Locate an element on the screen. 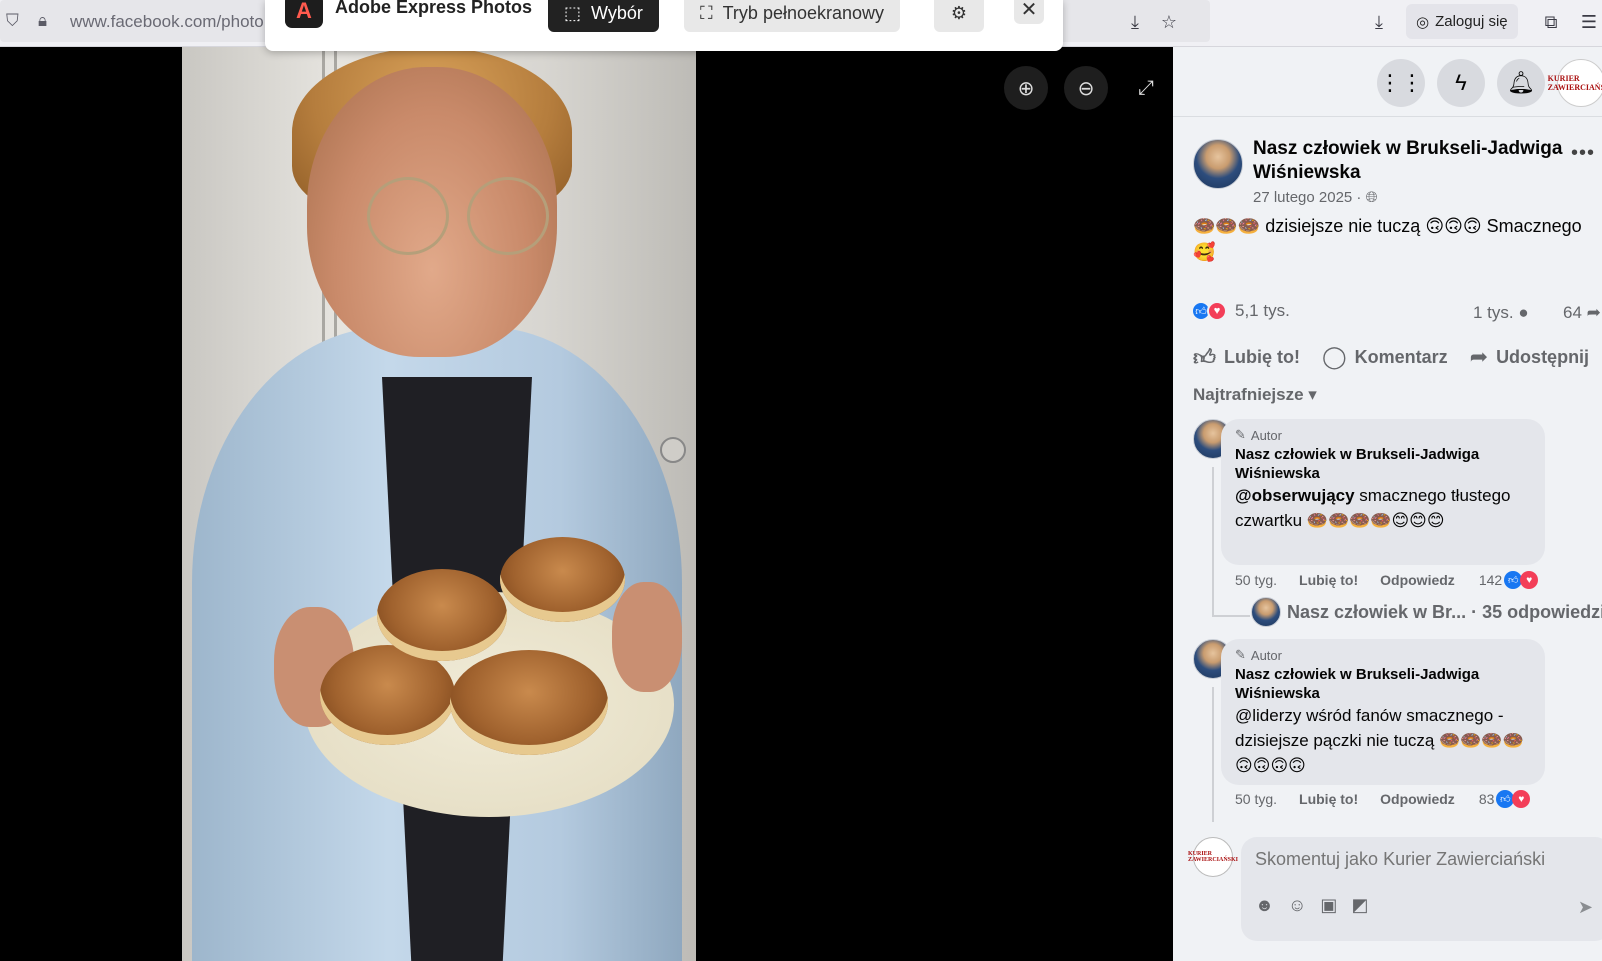 This screenshot has height=961, width=1602. glasses-right is located at coordinates (508, 216).